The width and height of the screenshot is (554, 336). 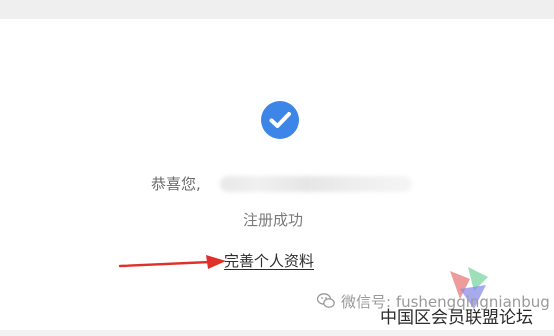 I want to click on forum-watermark: 中国区会员联盟论坛, so click(x=456, y=318).